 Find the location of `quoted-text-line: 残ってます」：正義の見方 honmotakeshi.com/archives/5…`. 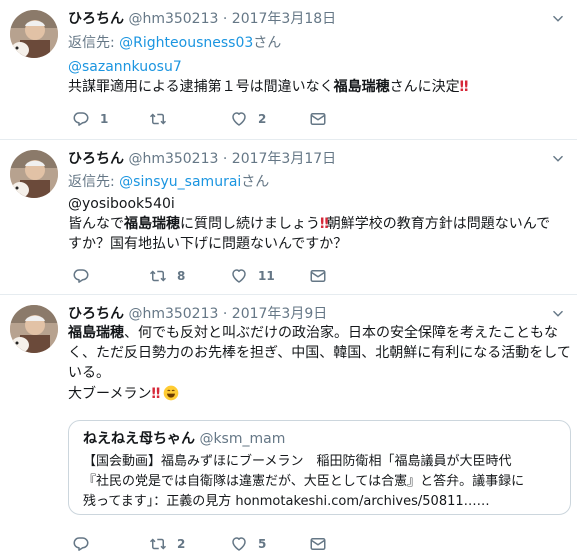

quoted-text-line: 残ってます」：正義の見方 honmotakeshi.com/archives/5… is located at coordinates (286, 501).